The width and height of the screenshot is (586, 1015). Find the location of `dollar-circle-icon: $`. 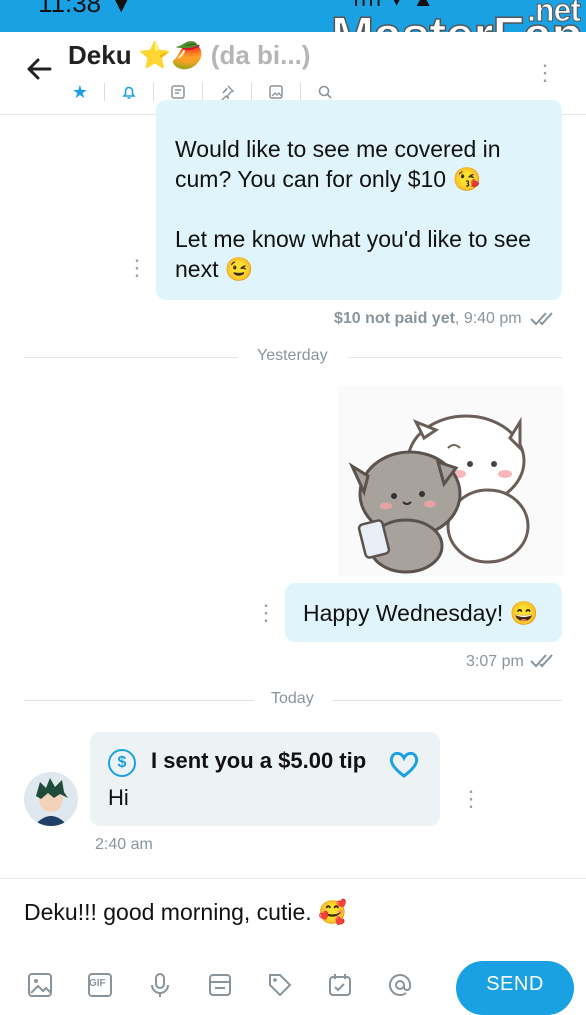

dollar-circle-icon: $ is located at coordinates (122, 763).